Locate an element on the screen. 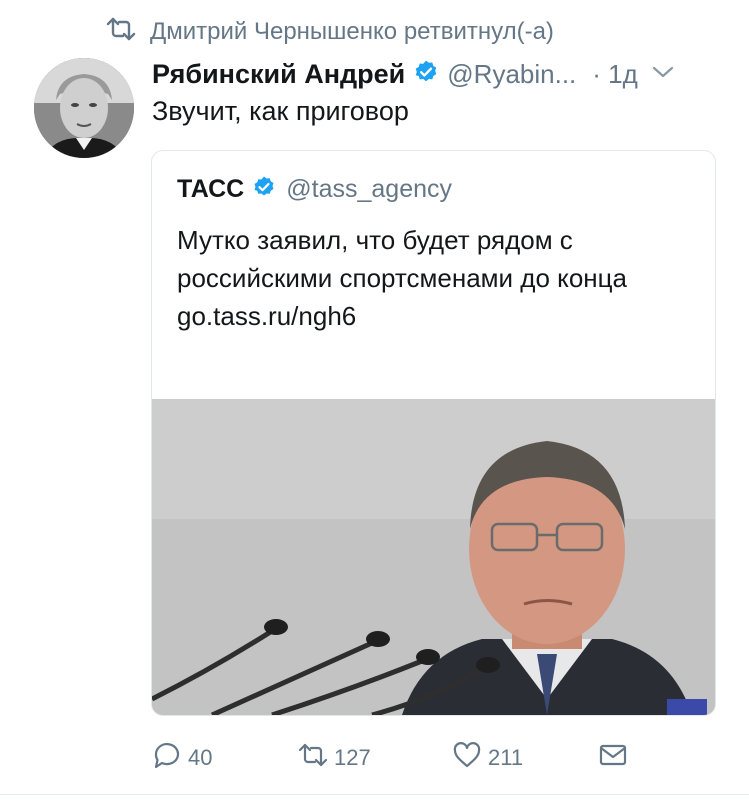  heart-icon is located at coordinates (467, 758).